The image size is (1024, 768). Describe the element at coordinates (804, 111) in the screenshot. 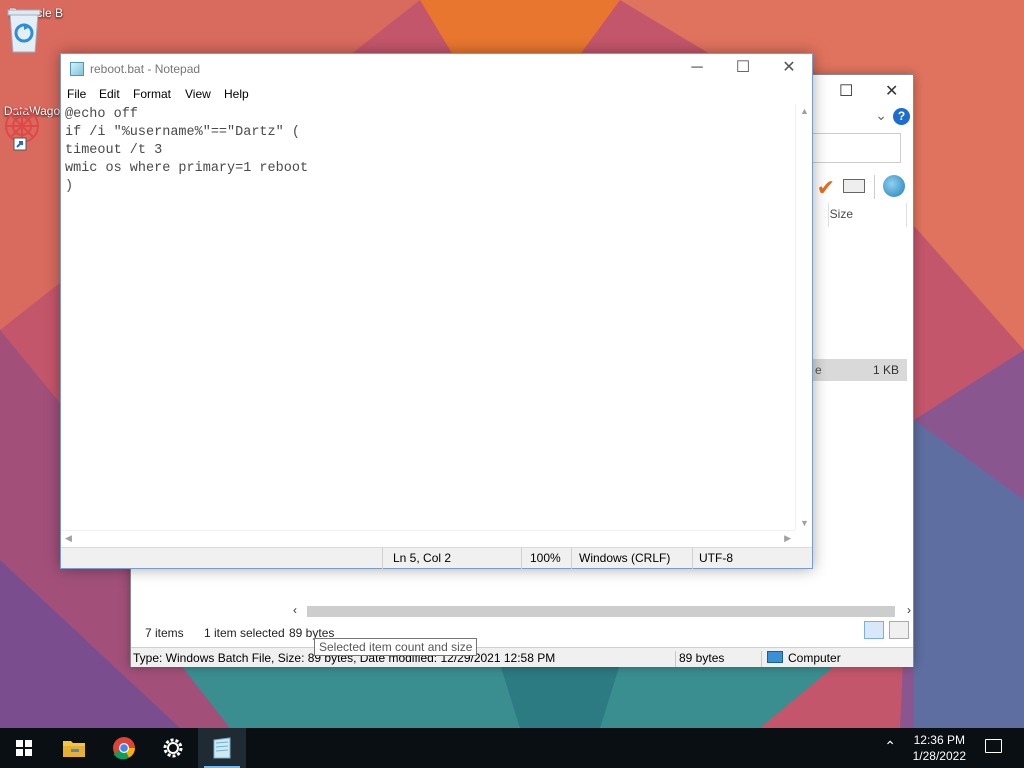

I see `scroll-up-icon: ▲` at that location.